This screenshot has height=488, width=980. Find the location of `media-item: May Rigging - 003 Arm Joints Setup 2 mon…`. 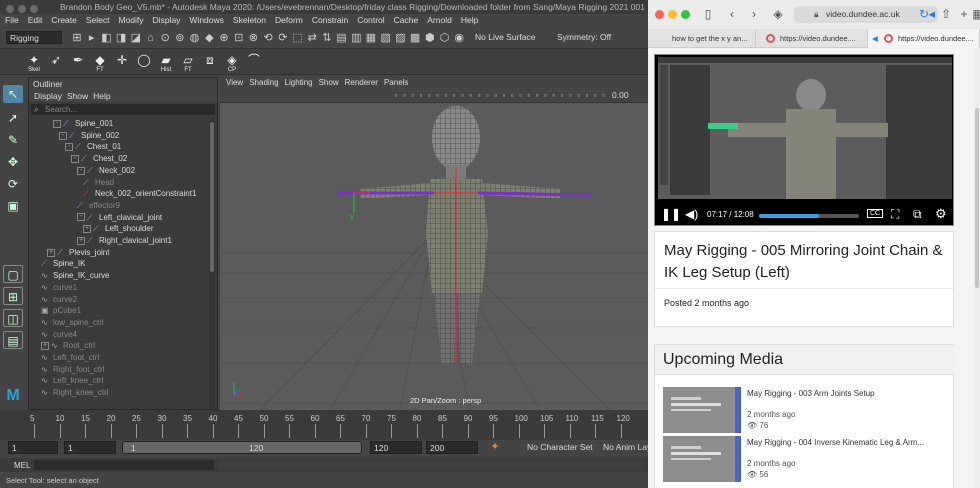

media-item: May Rigging - 003 Arm Joints Setup 2 mon… is located at coordinates (806, 410).